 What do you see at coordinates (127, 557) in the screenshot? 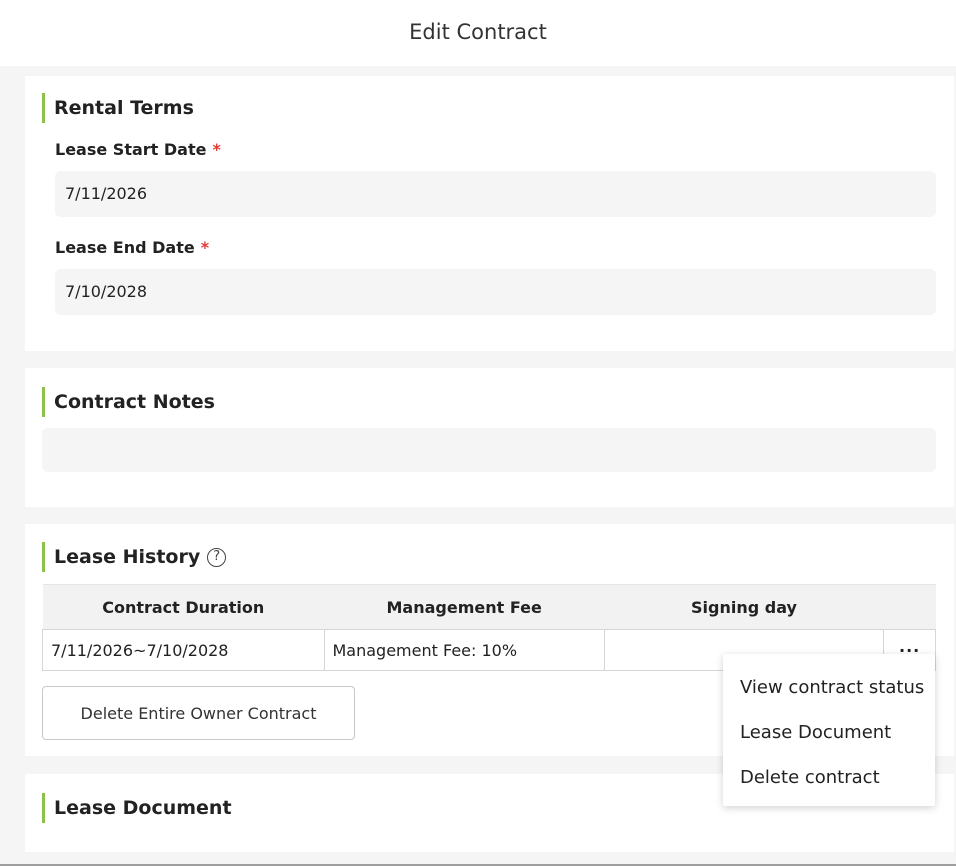
I see `lease-history-title-text: Lease History` at bounding box center [127, 557].